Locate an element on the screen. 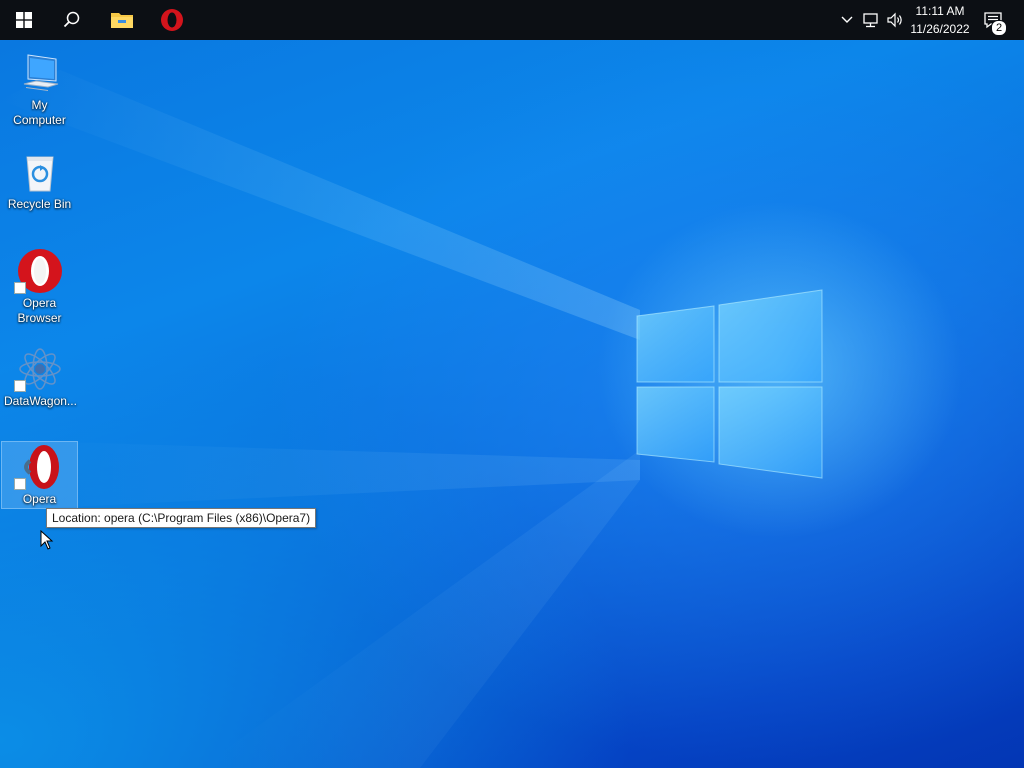 The height and width of the screenshot is (768, 1024). desktop-icon-opera: Opera is located at coordinates (39, 475).